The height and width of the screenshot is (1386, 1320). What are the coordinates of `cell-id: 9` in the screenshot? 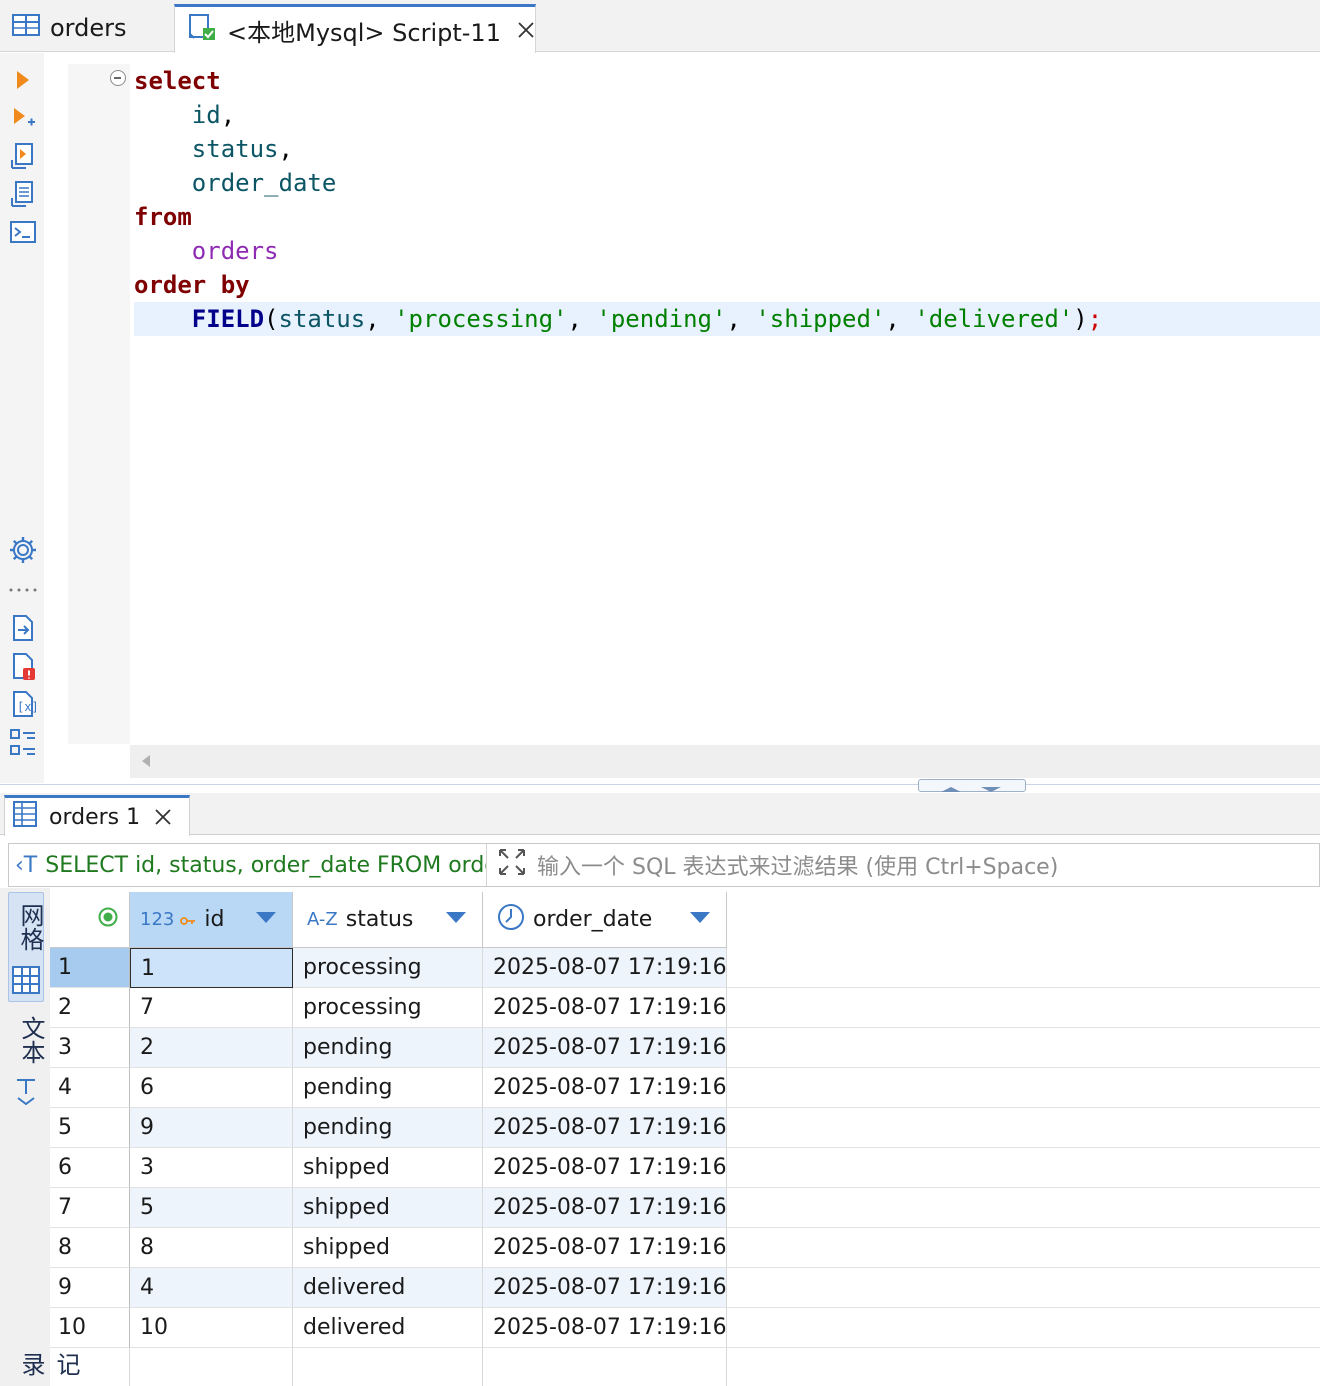 It's located at (211, 1128).